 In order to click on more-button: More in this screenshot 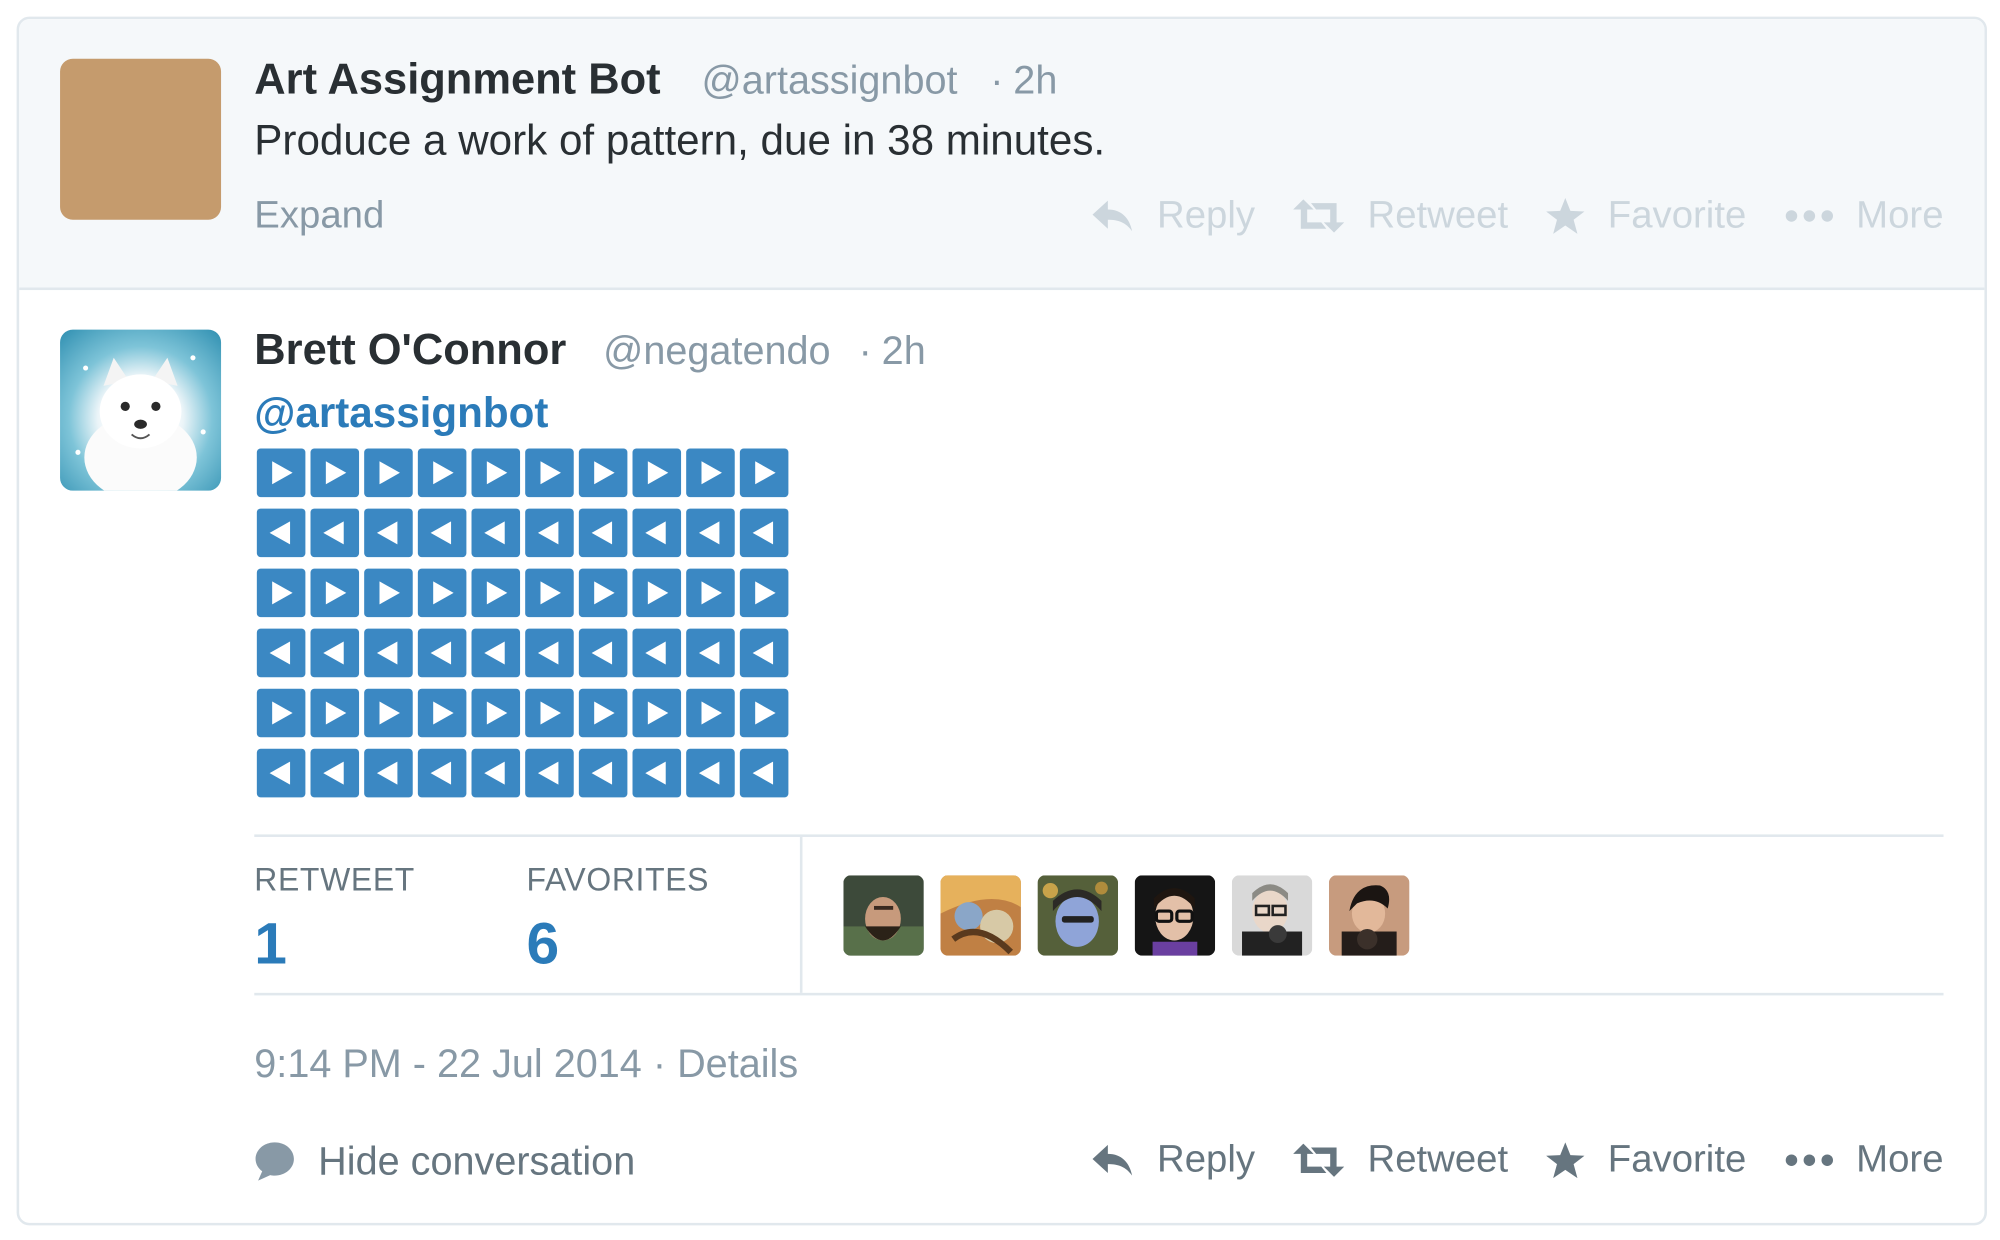, I will do `click(1864, 1160)`.